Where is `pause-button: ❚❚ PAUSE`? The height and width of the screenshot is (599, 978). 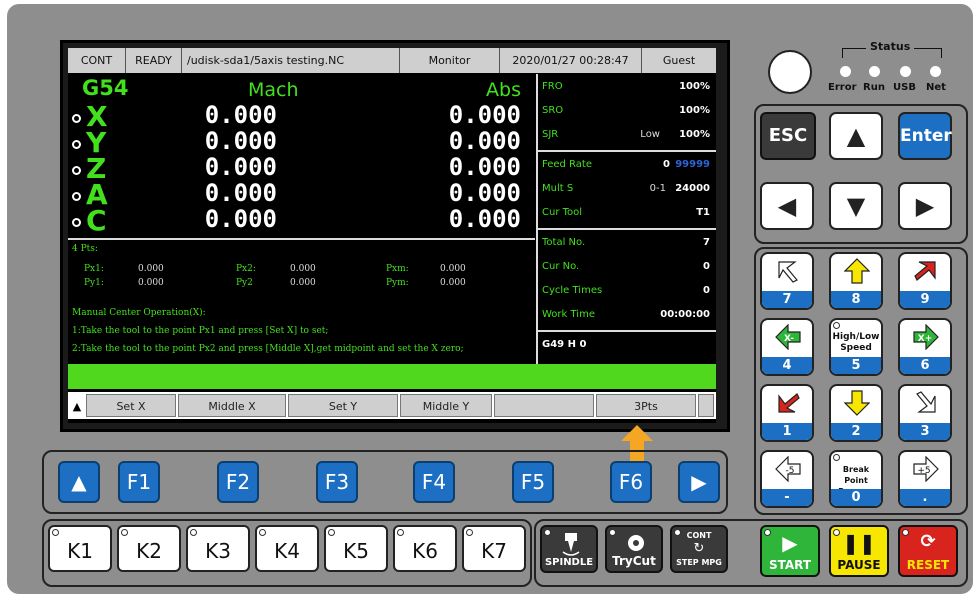
pause-button: ❚❚ PAUSE is located at coordinates (859, 551).